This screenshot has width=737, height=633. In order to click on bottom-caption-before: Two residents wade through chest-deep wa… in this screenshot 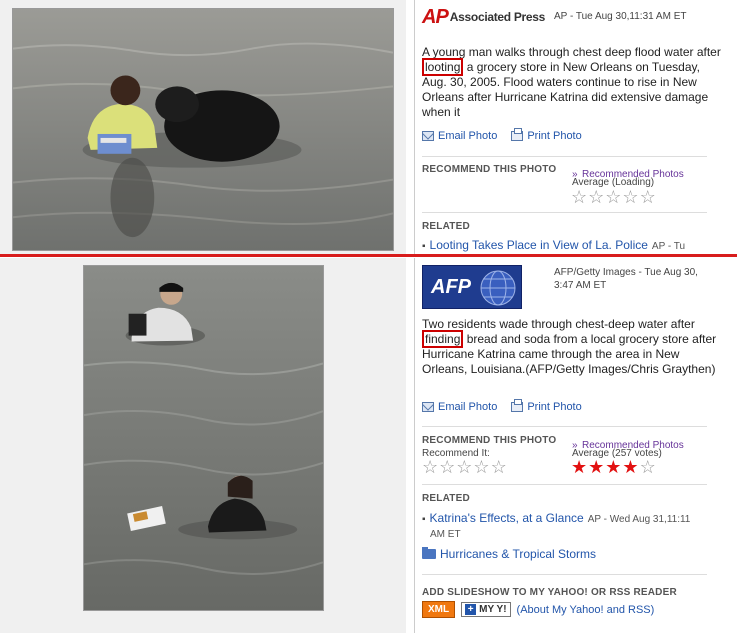, I will do `click(558, 324)`.